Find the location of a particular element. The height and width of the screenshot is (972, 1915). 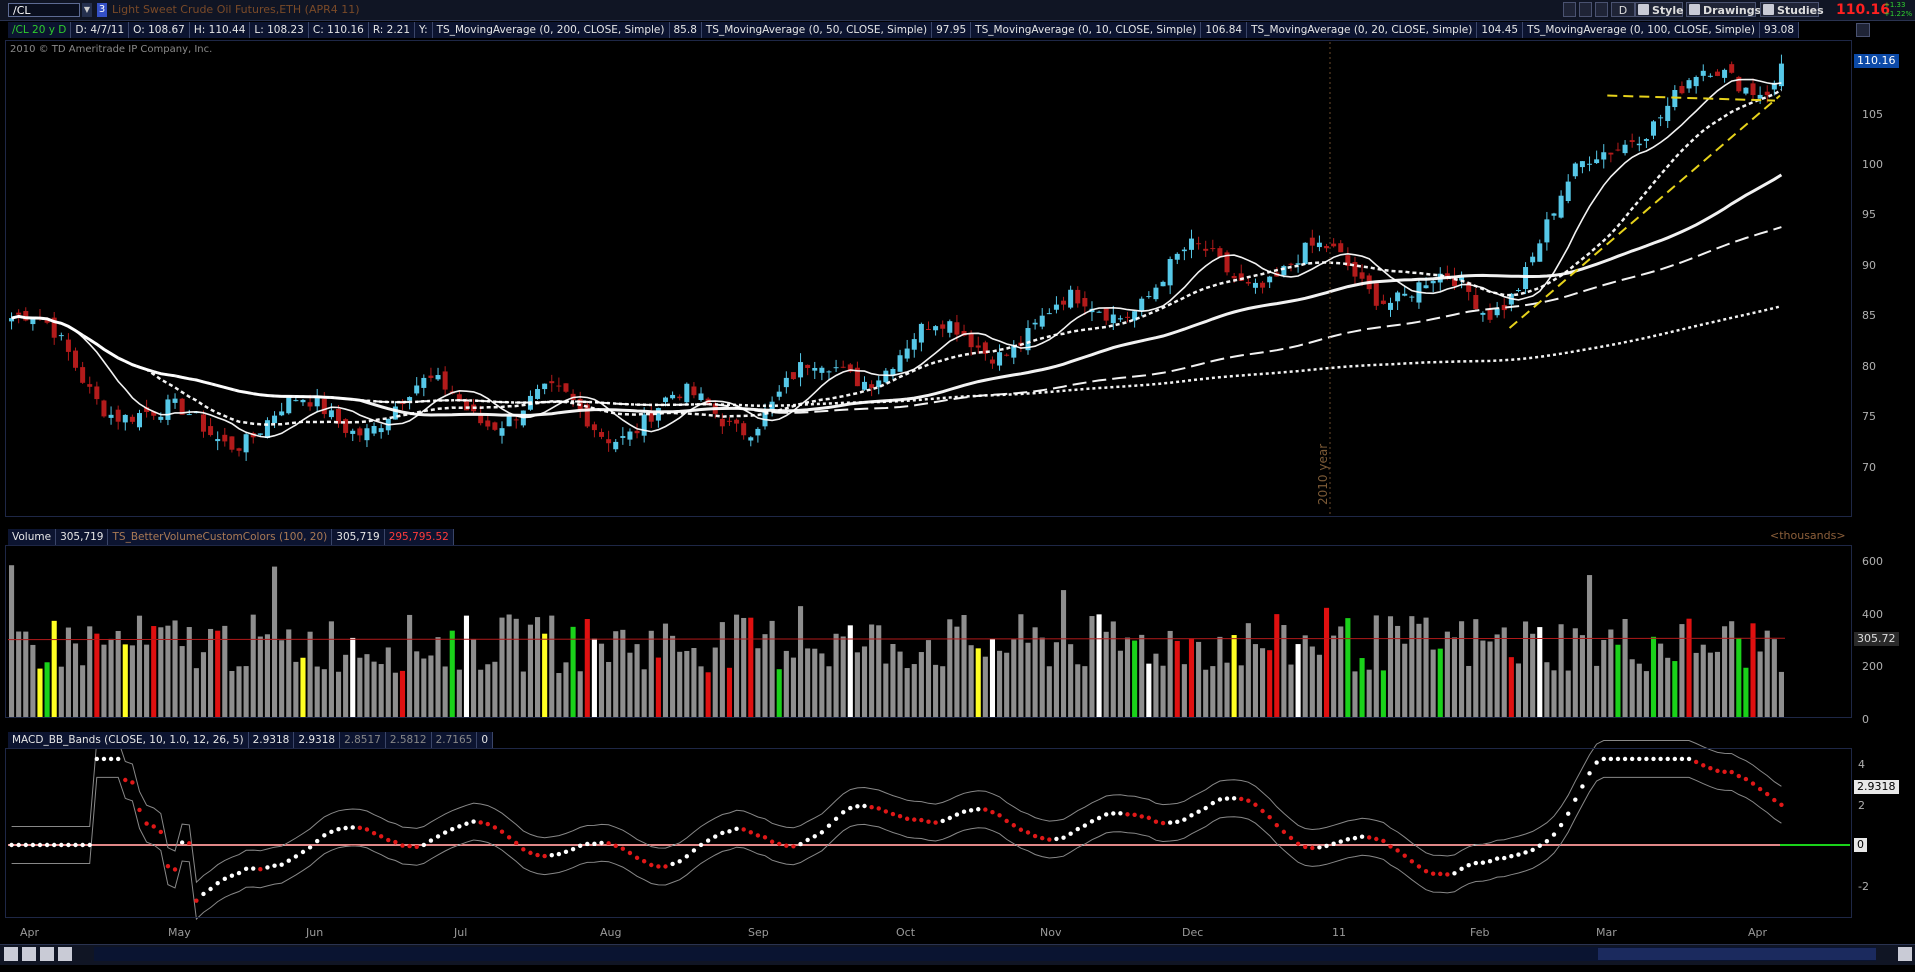

draw-line-icon is located at coordinates (65, 954).